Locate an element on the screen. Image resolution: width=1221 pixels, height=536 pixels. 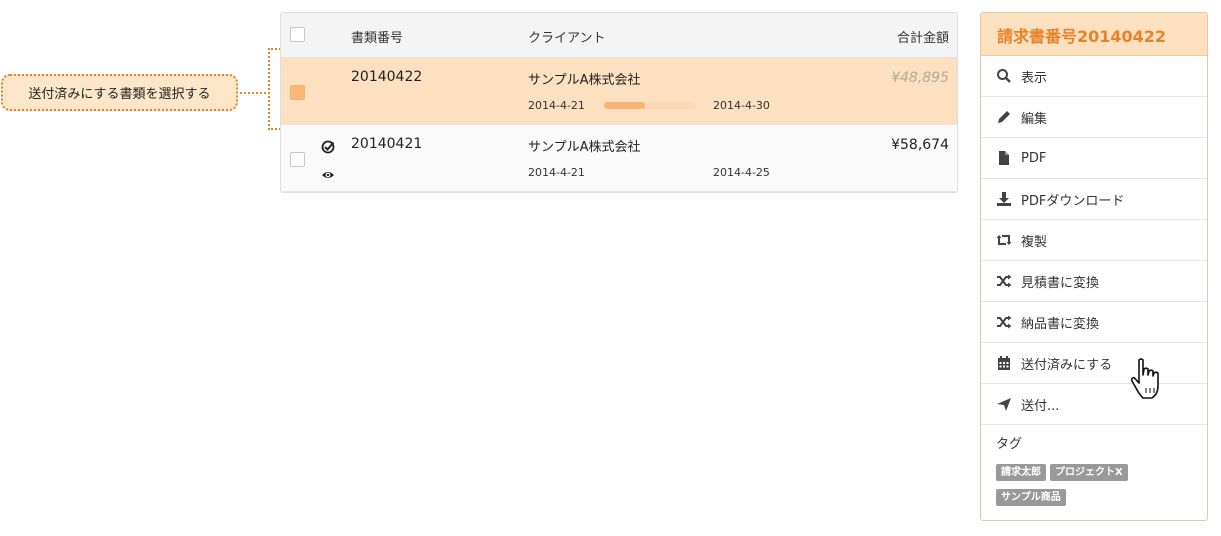
header-client: クライアント is located at coordinates (566, 36).